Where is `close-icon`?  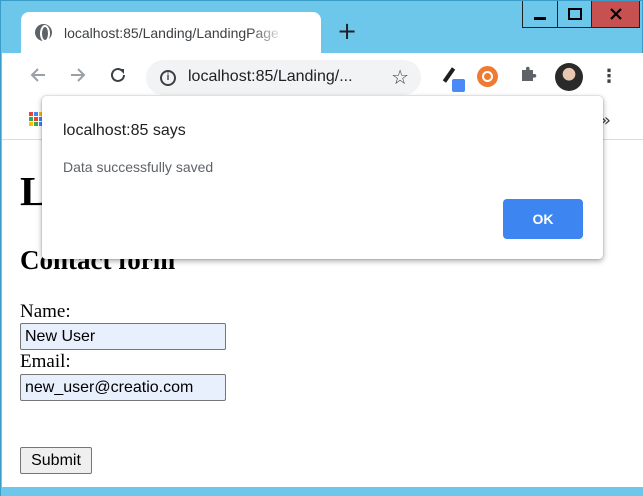 close-icon is located at coordinates (615, 14).